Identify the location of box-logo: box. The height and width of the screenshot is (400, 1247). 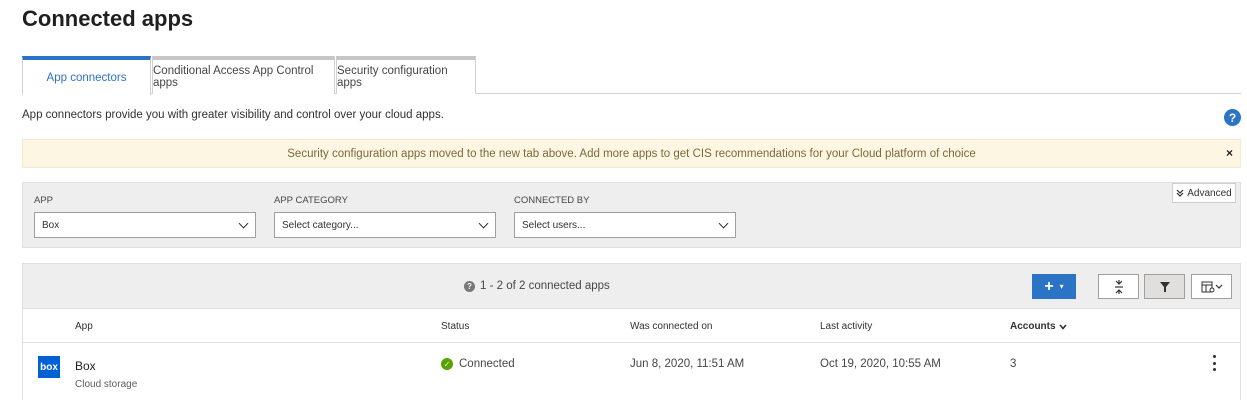
(49, 367).